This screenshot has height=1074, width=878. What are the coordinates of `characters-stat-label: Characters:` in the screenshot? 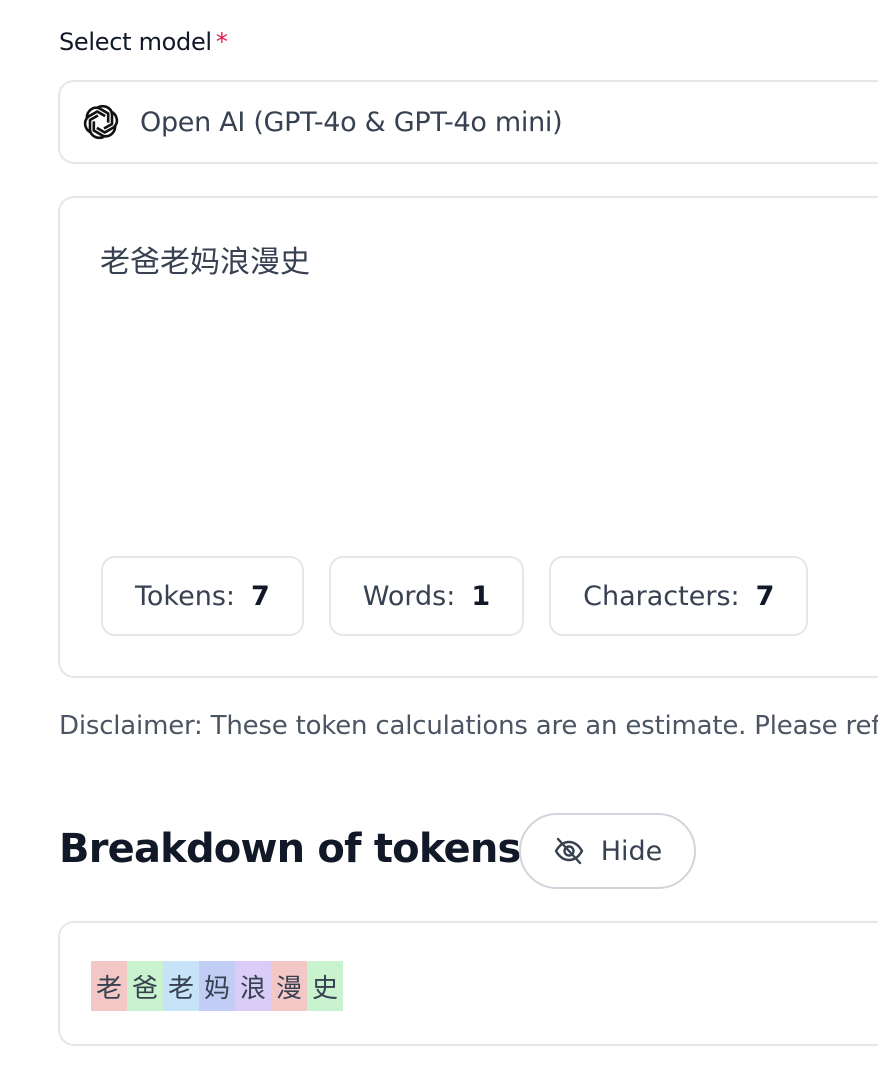 It's located at (661, 596).